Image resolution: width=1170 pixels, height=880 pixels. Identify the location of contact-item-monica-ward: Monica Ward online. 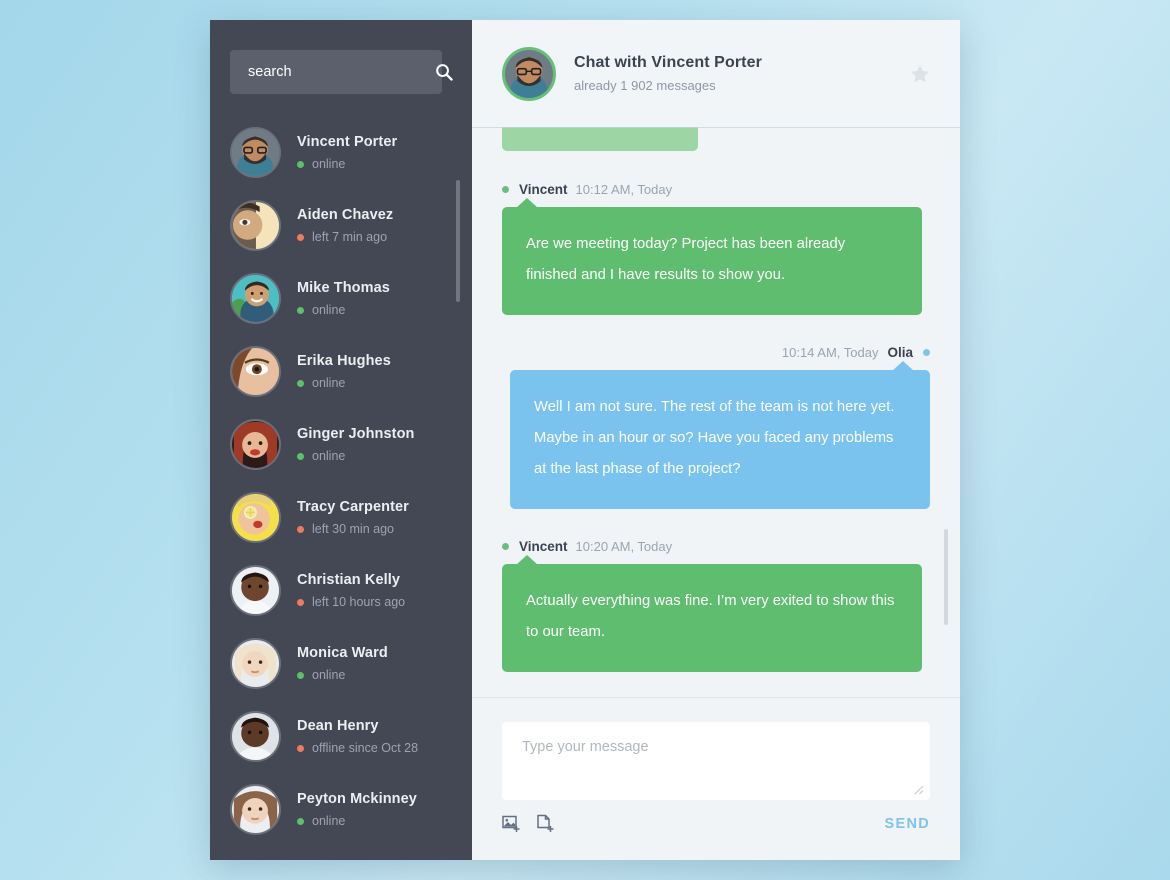
(351, 663).